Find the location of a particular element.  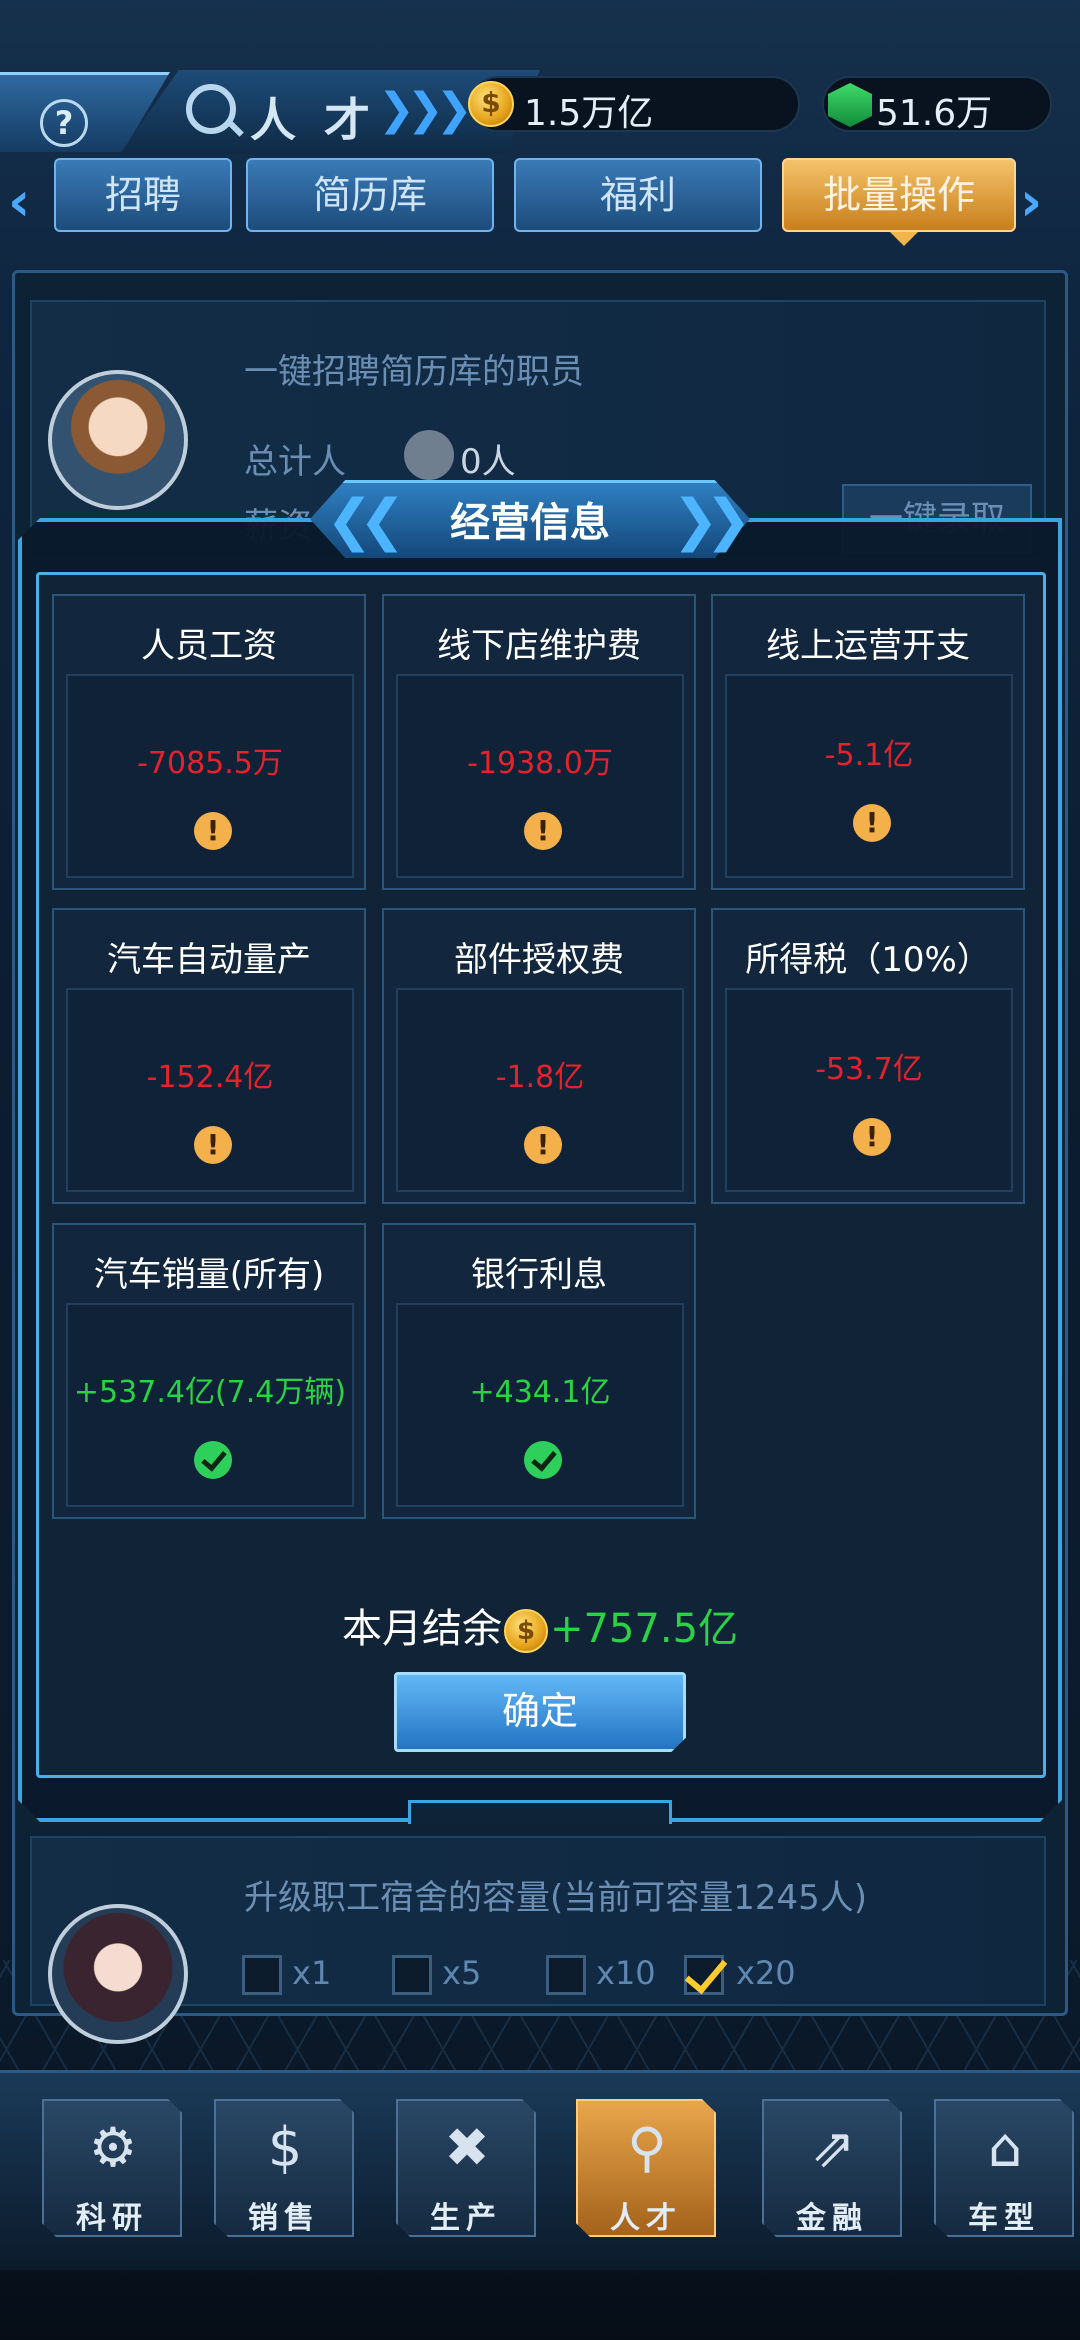

cell-title: 线上运营开支 is located at coordinates (868, 646).